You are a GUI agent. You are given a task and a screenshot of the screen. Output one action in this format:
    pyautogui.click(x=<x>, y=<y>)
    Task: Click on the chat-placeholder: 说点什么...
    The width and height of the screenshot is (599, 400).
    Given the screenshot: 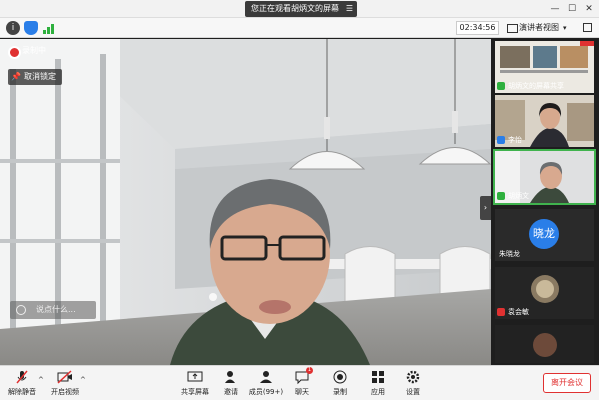 What is the action you would take?
    pyautogui.click(x=56, y=309)
    